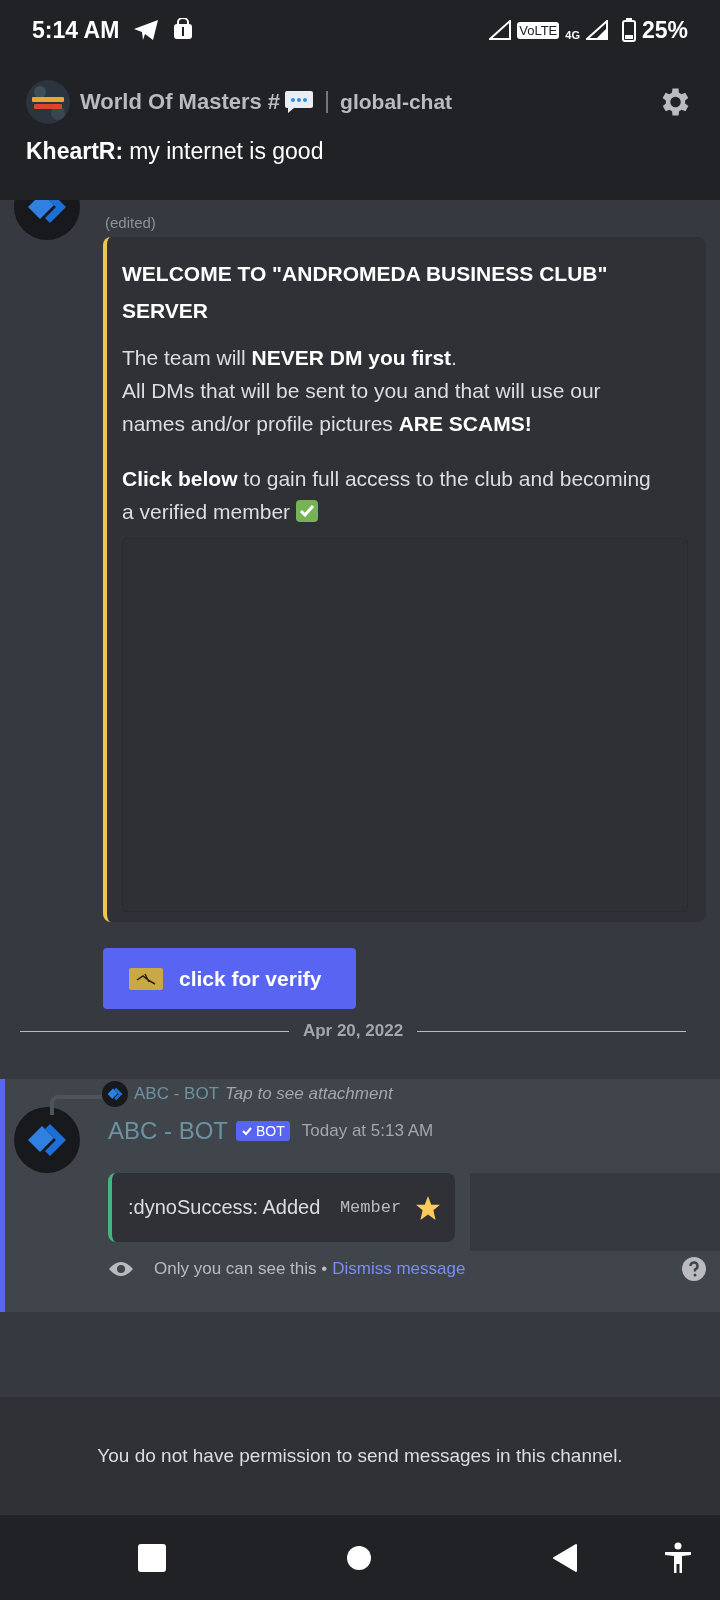 Image resolution: width=720 pixels, height=1600 pixels. What do you see at coordinates (115, 1094) in the screenshot?
I see `bot-avatar-small` at bounding box center [115, 1094].